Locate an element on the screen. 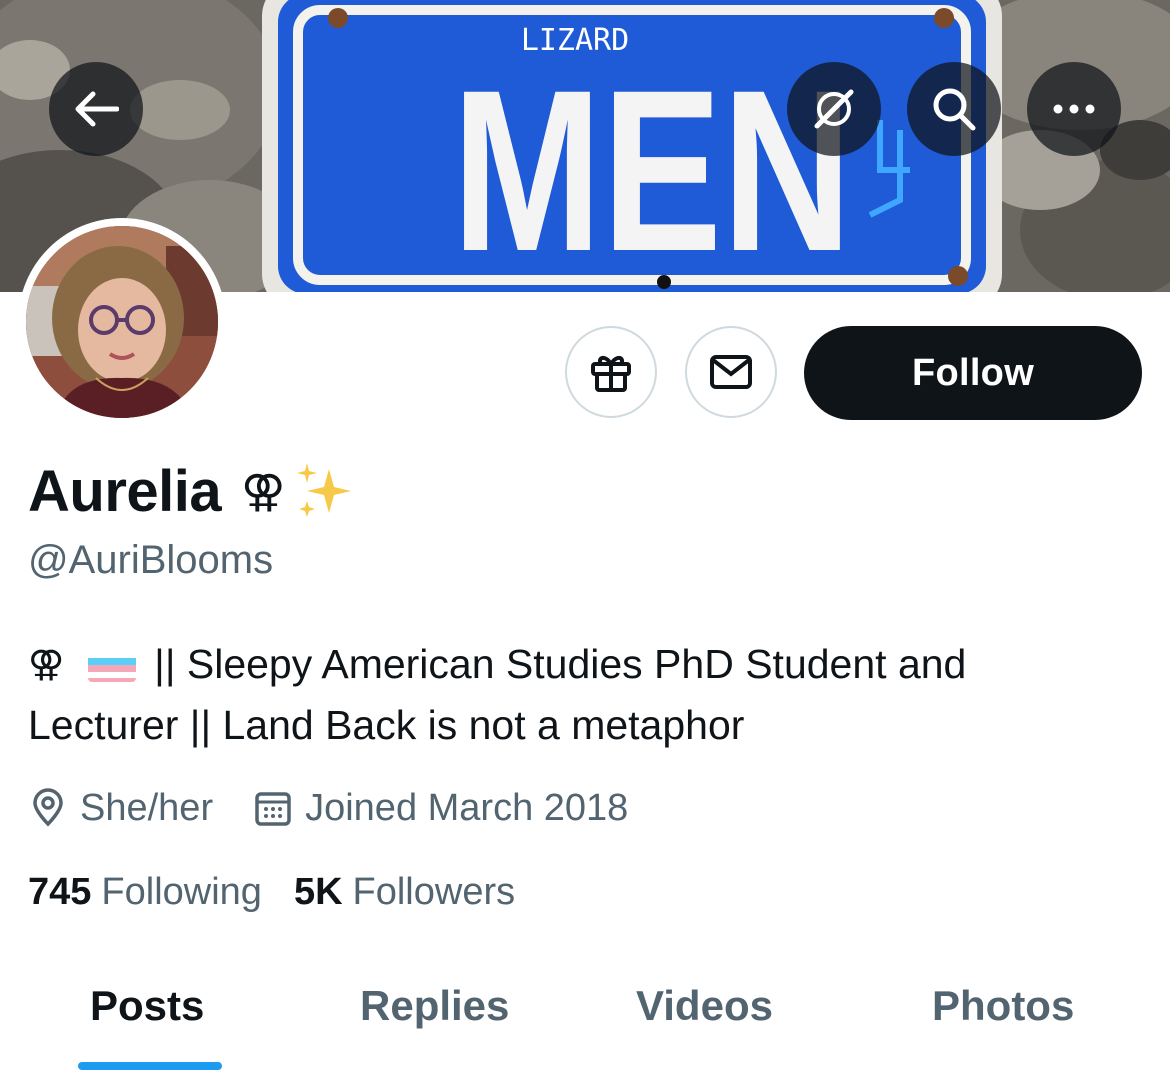  gift-icon is located at coordinates (611, 374).